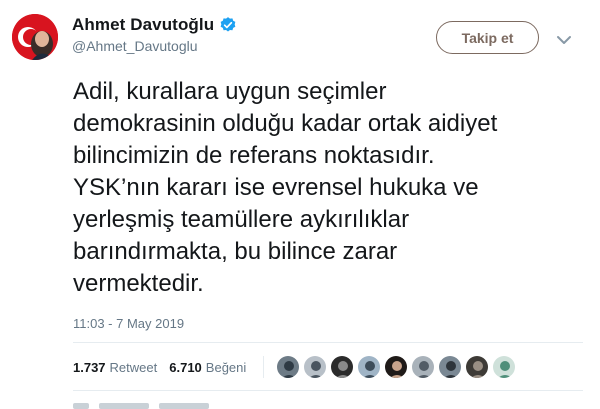 Image resolution: width=600 pixels, height=409 pixels. I want to click on avatar-image, so click(35, 37).